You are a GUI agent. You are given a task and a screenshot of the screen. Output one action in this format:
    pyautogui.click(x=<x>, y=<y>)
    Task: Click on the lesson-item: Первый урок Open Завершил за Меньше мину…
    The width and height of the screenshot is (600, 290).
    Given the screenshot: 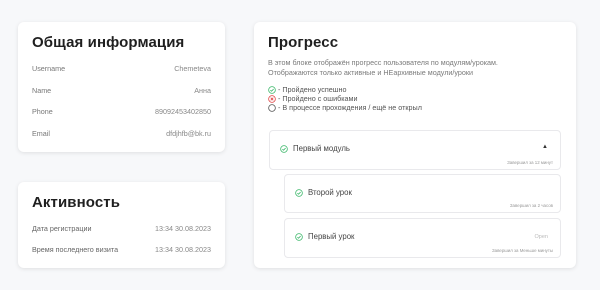 What is the action you would take?
    pyautogui.click(x=422, y=238)
    